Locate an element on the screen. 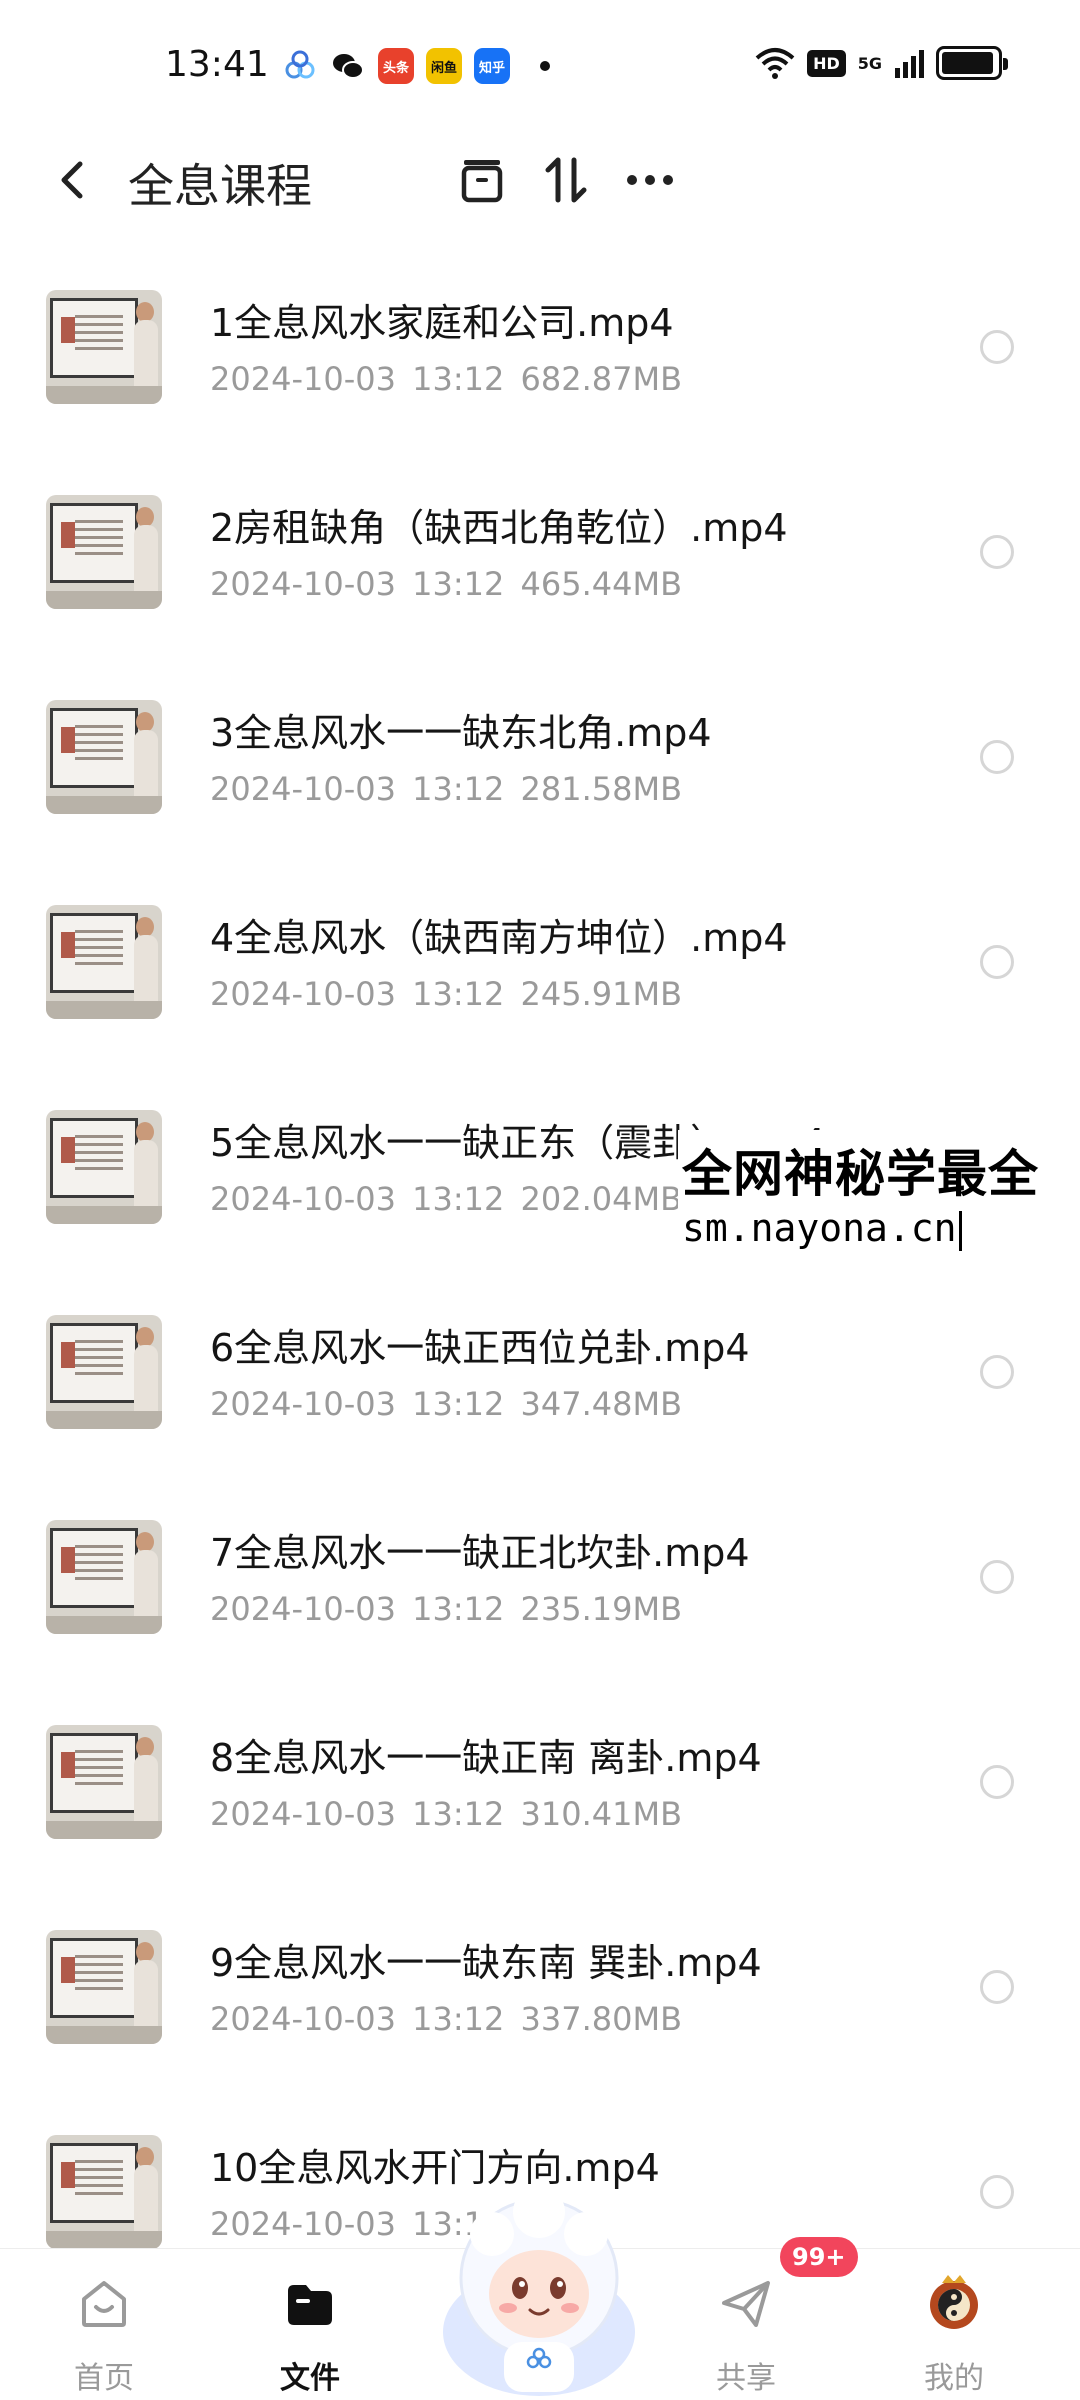 The image size is (1080, 2400). cloud-icon is located at coordinates (300, 66).